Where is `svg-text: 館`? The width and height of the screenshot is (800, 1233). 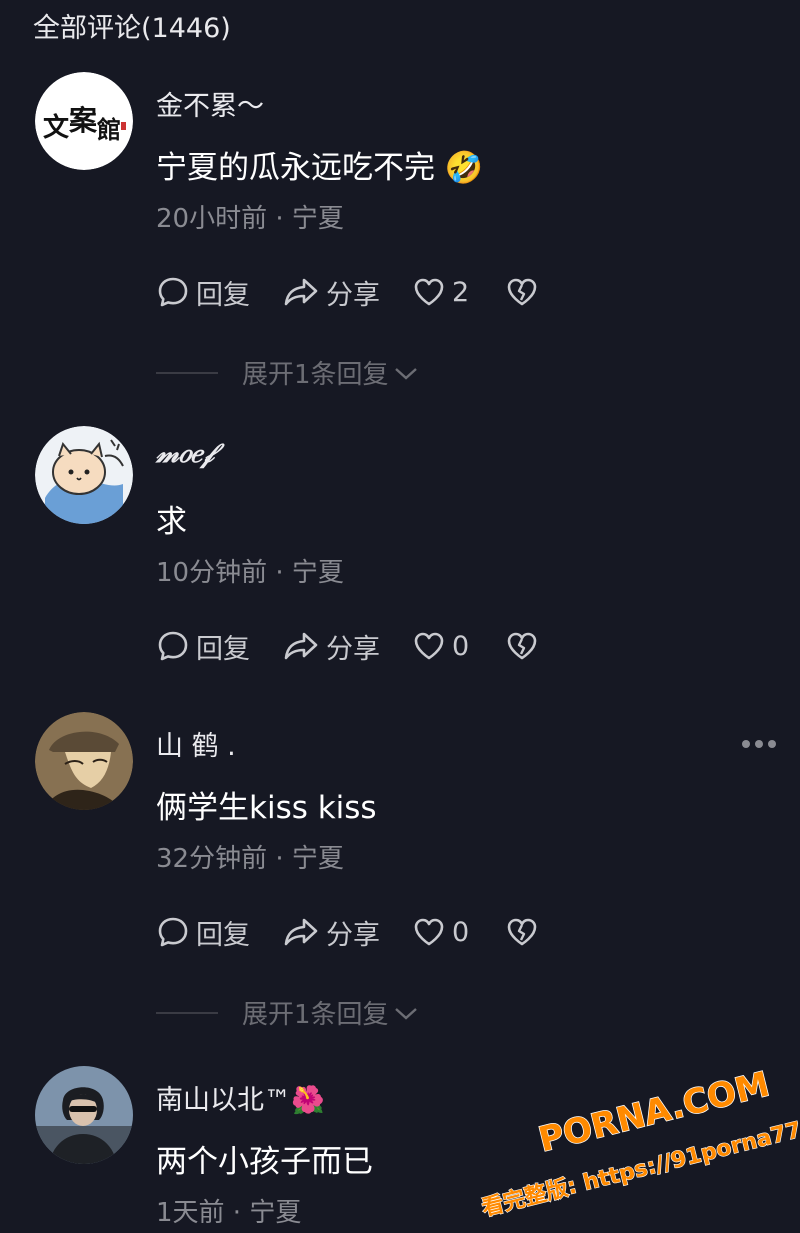 svg-text: 館 is located at coordinates (109, 129).